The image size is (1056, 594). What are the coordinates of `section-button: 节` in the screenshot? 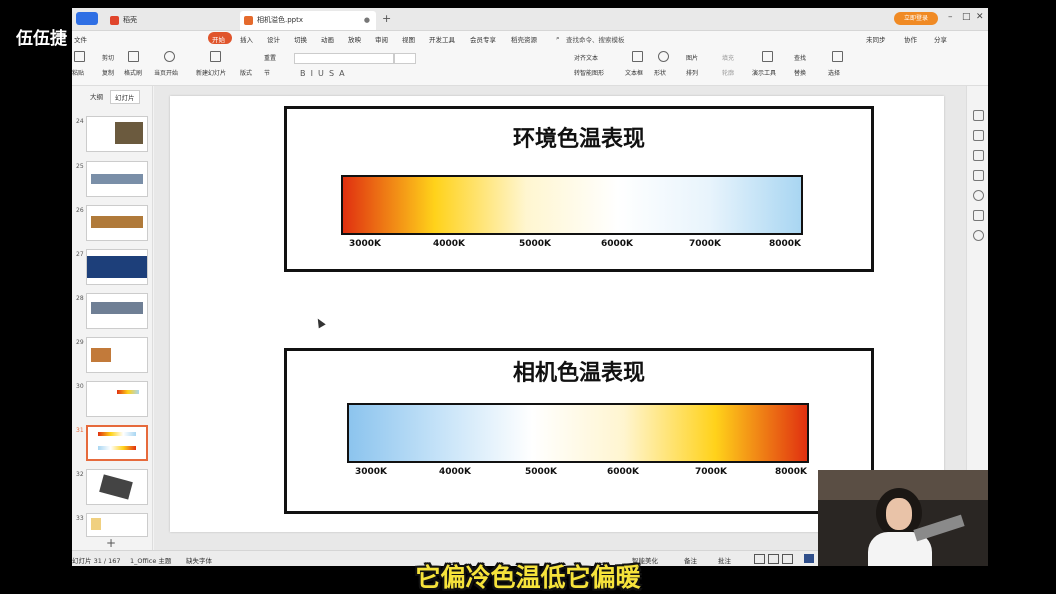 It's located at (267, 72).